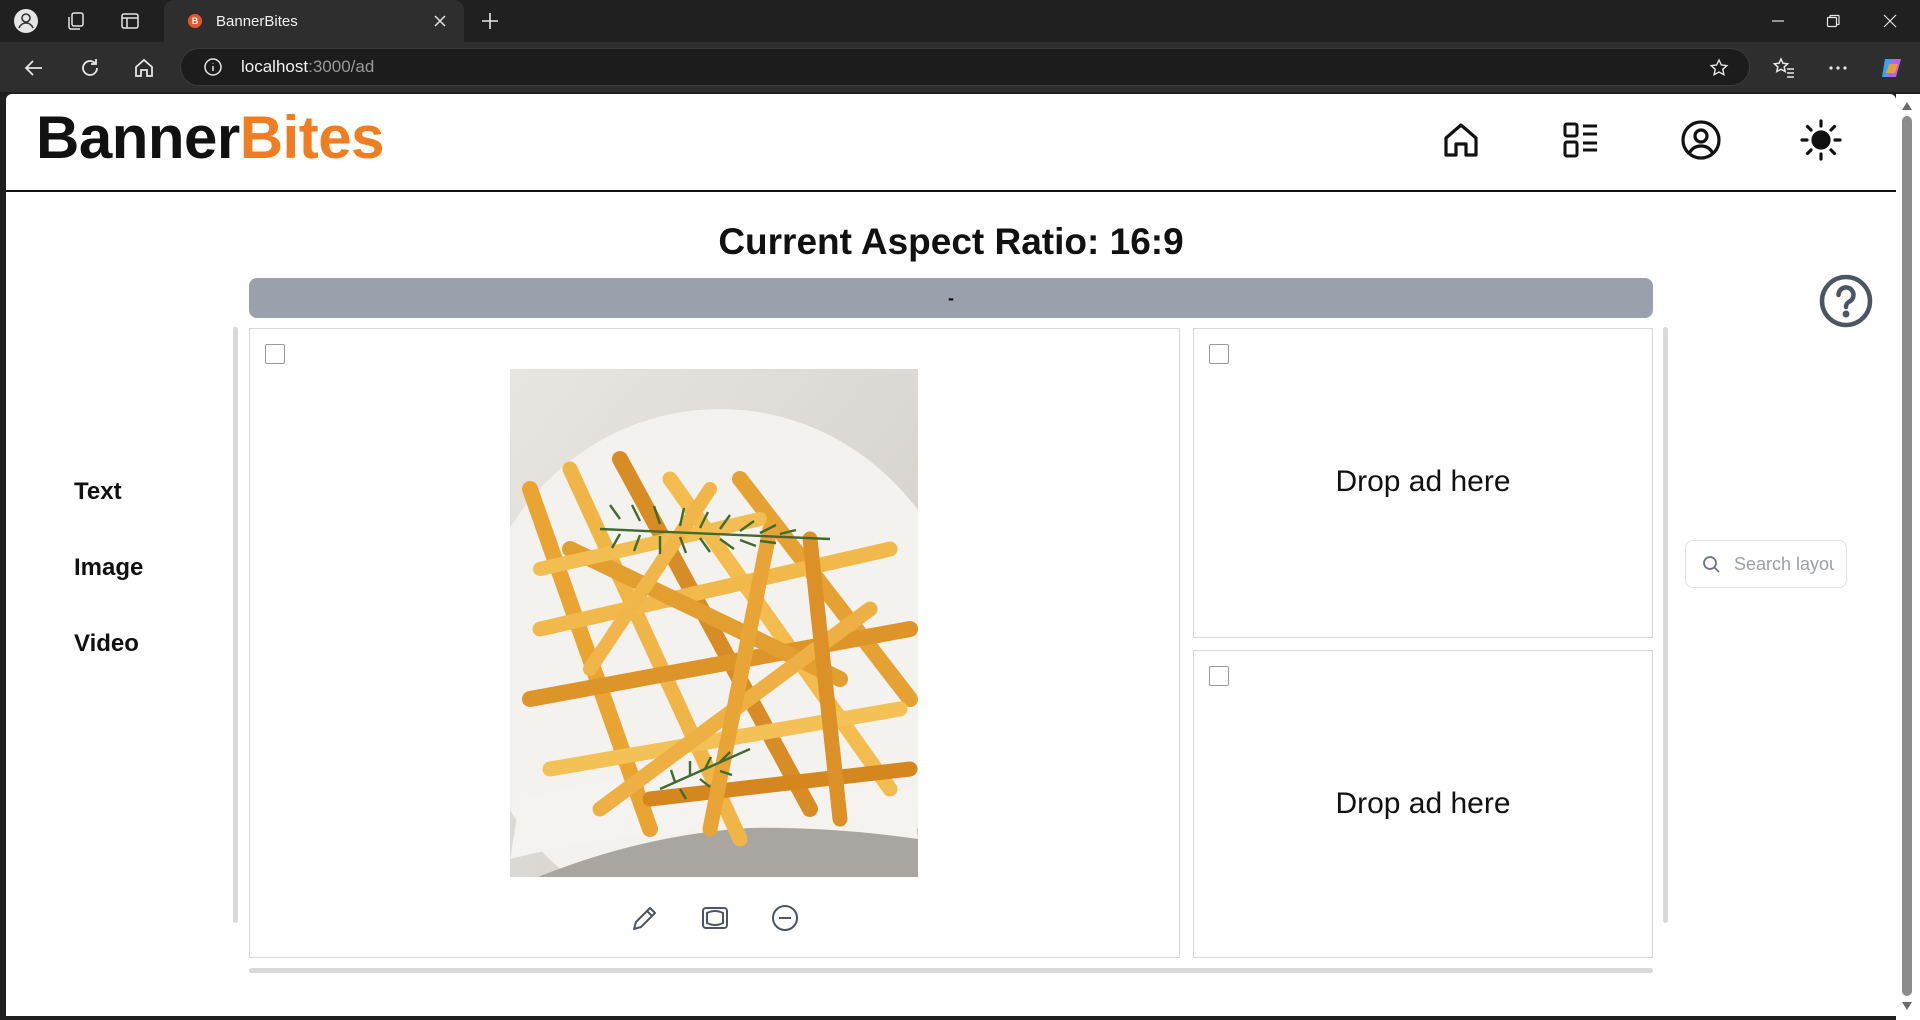  Describe the element at coordinates (235, 625) in the screenshot. I see `left-resize-handle` at that location.